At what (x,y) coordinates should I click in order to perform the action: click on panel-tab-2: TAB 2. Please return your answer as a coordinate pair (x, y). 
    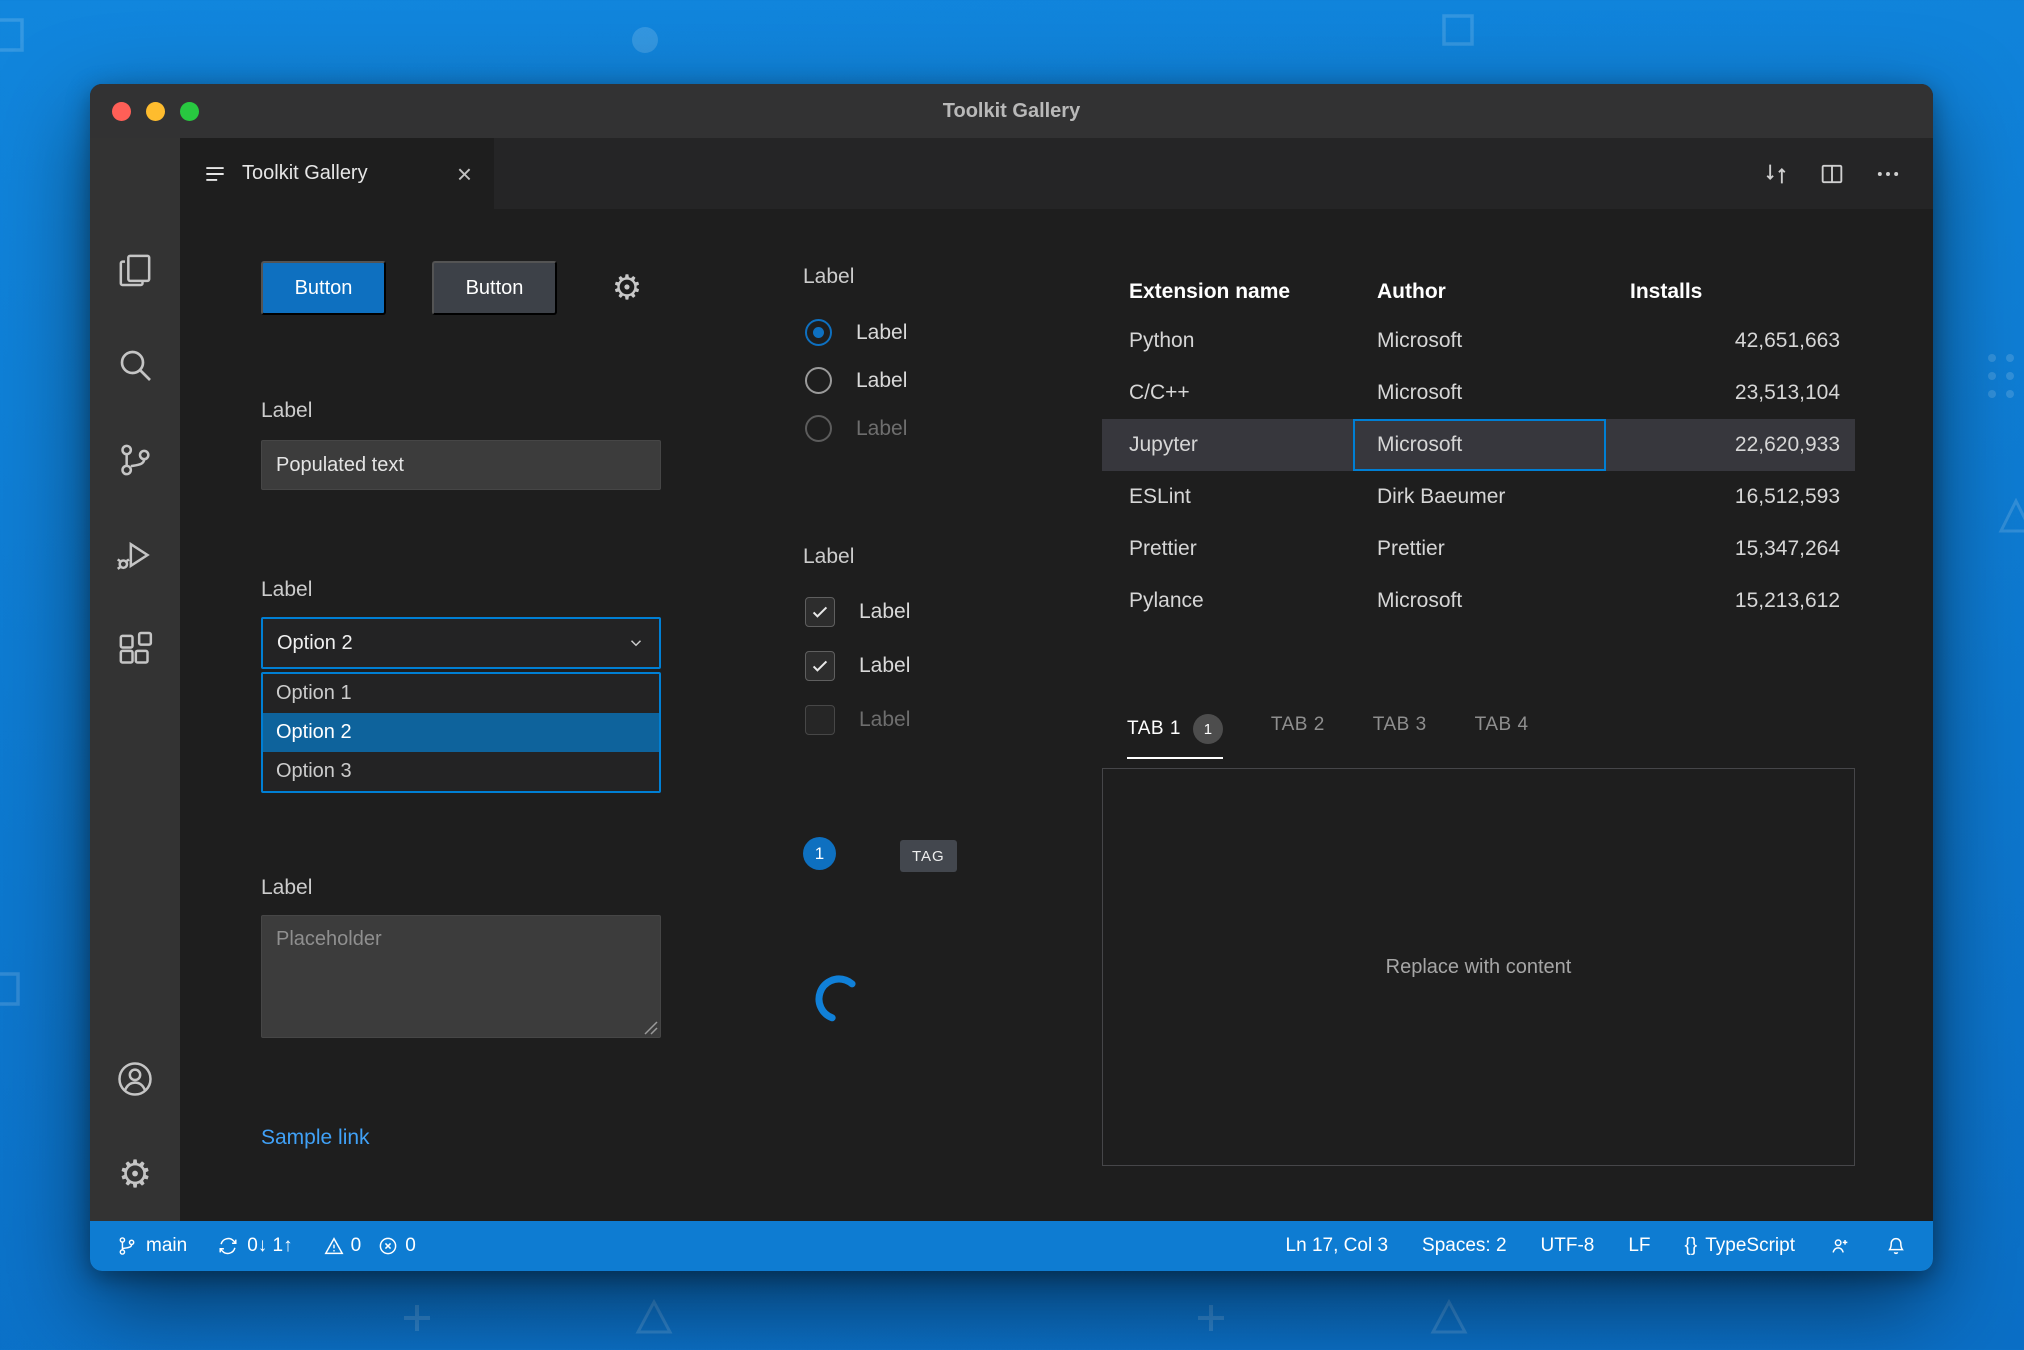
    Looking at the image, I should click on (1298, 732).